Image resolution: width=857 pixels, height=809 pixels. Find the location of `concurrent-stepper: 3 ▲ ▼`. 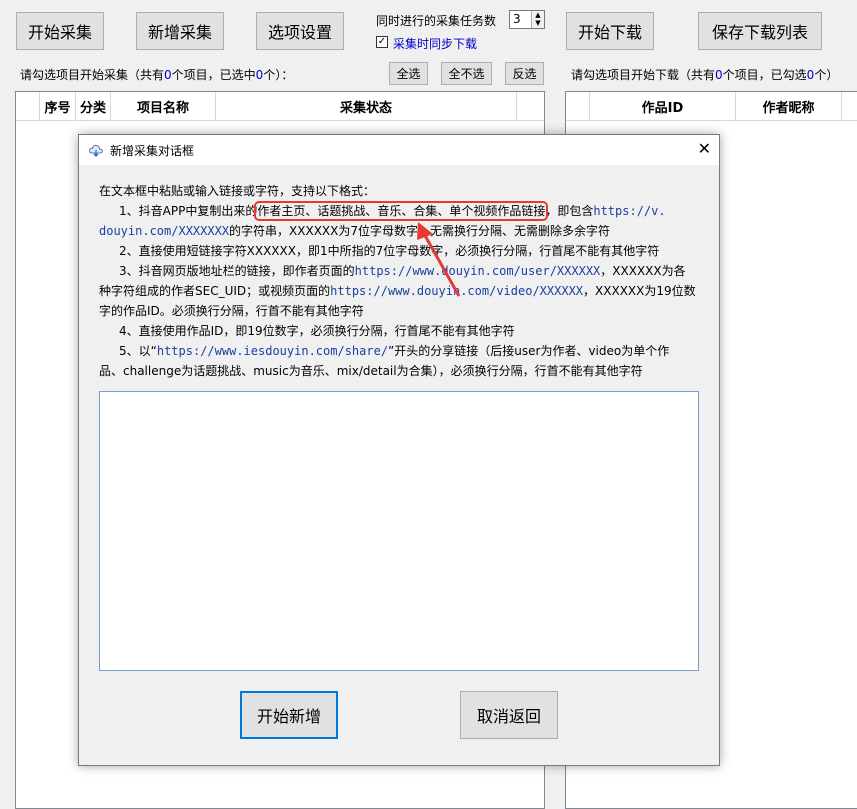

concurrent-stepper: 3 ▲ ▼ is located at coordinates (527, 19).